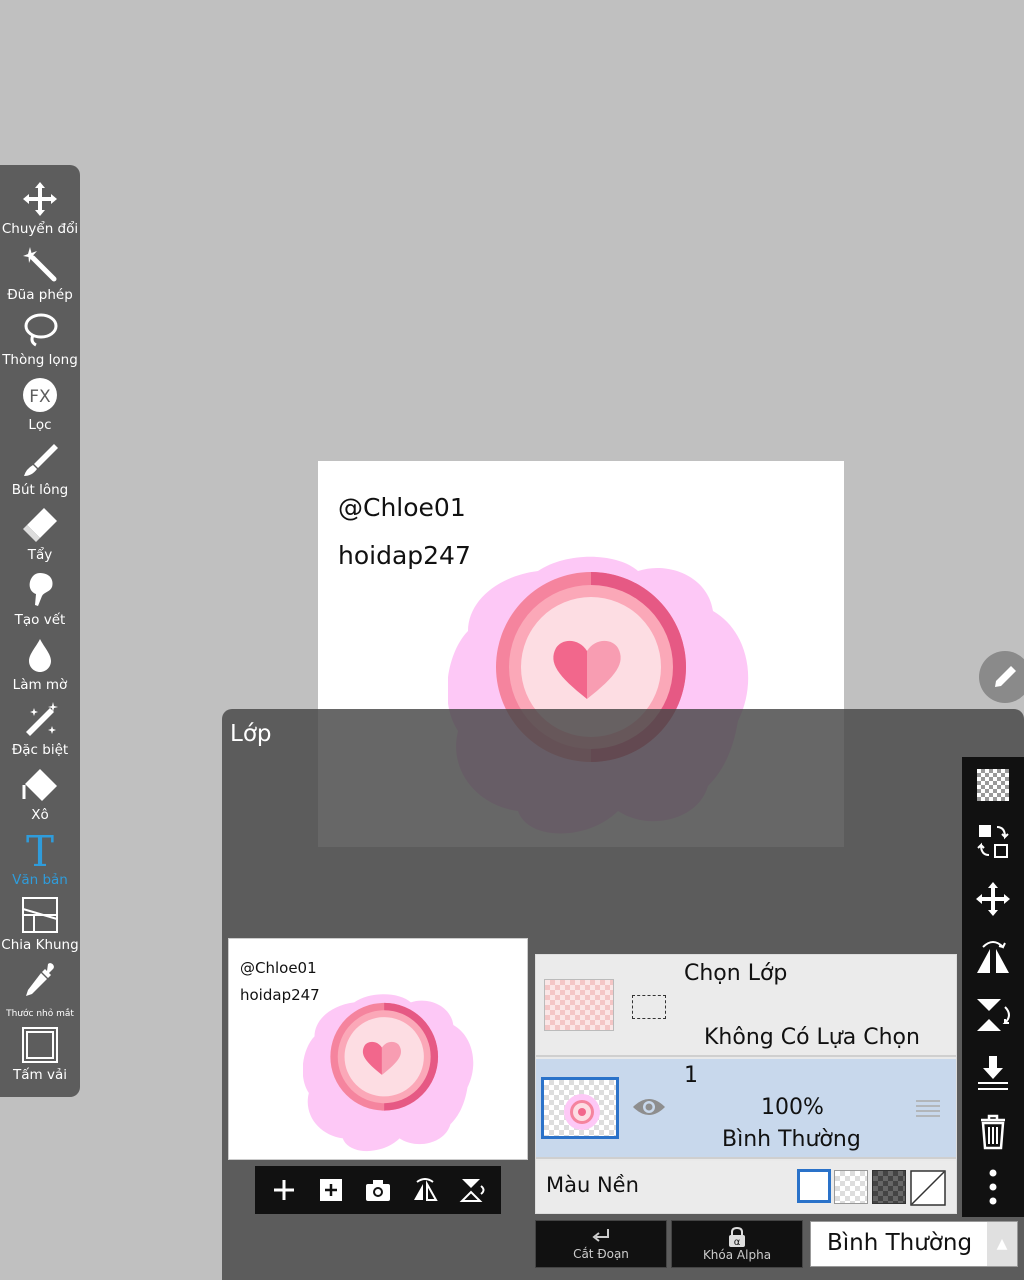 This screenshot has height=1280, width=1024. I want to click on svg-text: α, so click(737, 1242).